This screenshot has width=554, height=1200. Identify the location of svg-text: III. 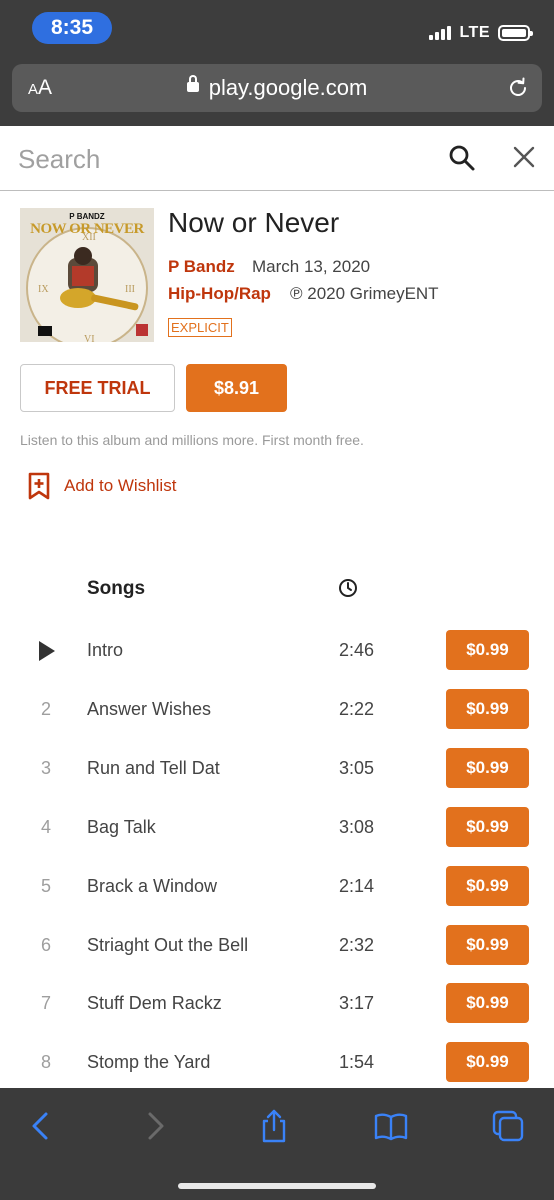
(130, 289).